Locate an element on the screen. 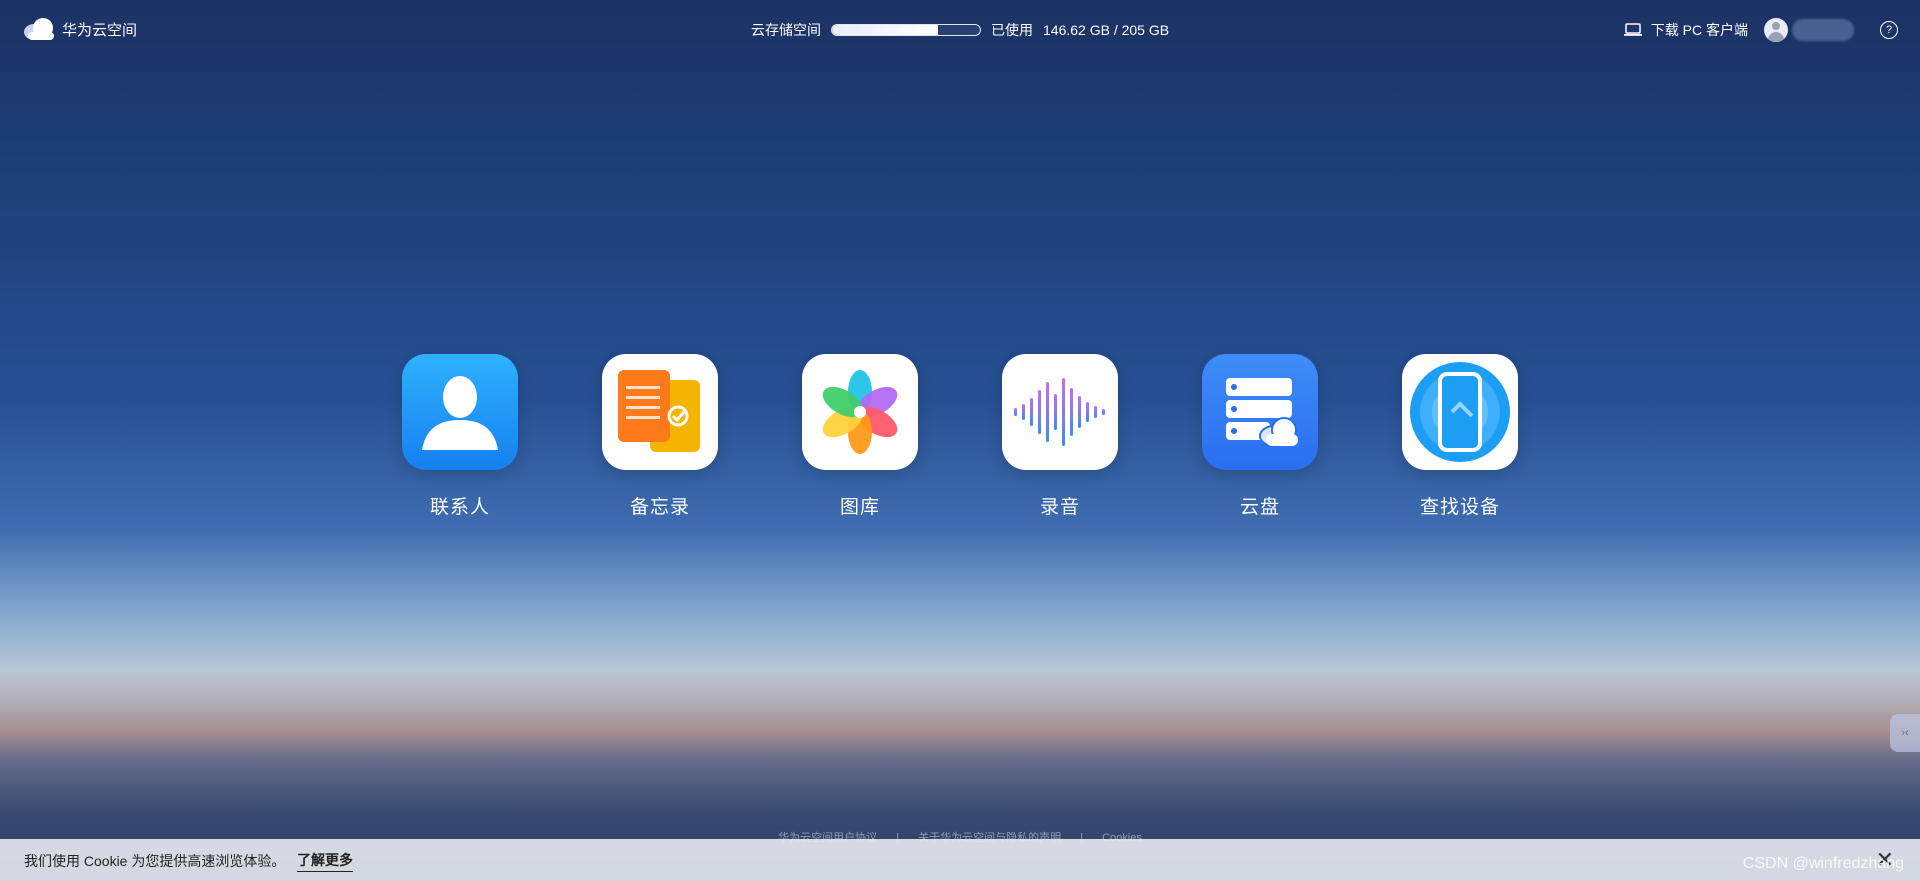 The height and width of the screenshot is (881, 1920). learn-more-link: 了解更多 is located at coordinates (325, 861).